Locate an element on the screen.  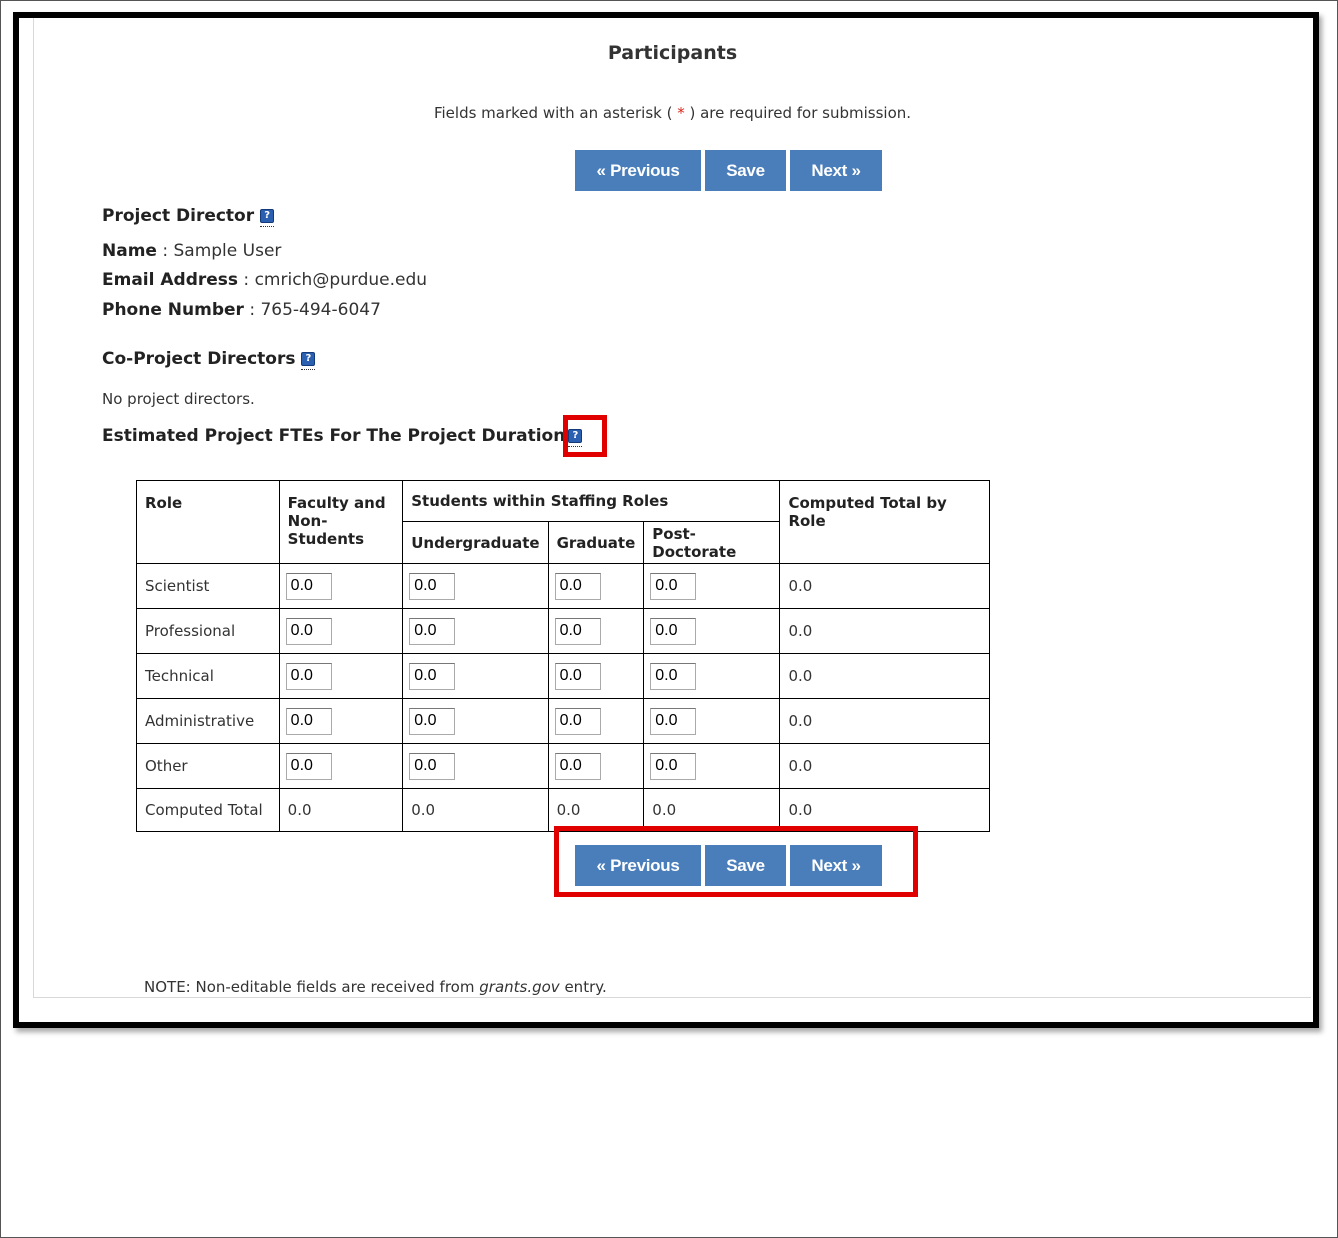
role-label: Other is located at coordinates (208, 766).